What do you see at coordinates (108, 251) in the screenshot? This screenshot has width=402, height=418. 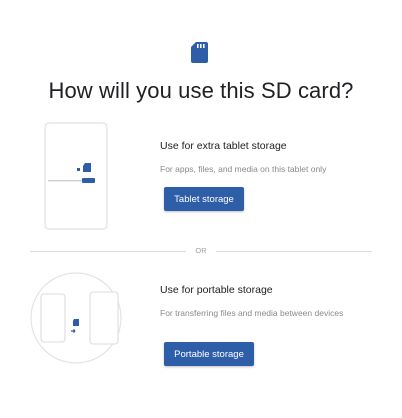 I see `divider-line-left` at bounding box center [108, 251].